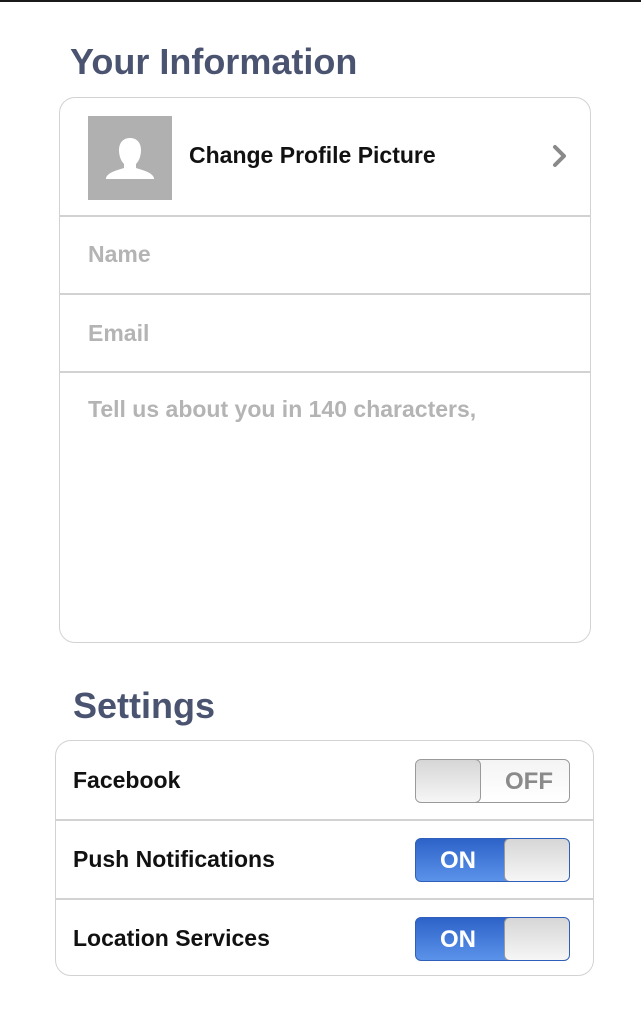  What do you see at coordinates (492, 939) in the screenshot?
I see `location-services-toggle: ON` at bounding box center [492, 939].